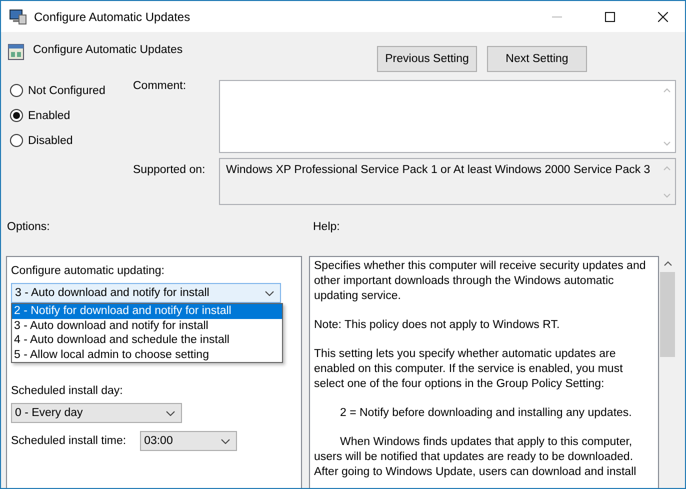 The height and width of the screenshot is (489, 686). I want to click on dropdown-option: 4 - Auto download and schedule the install, so click(147, 340).